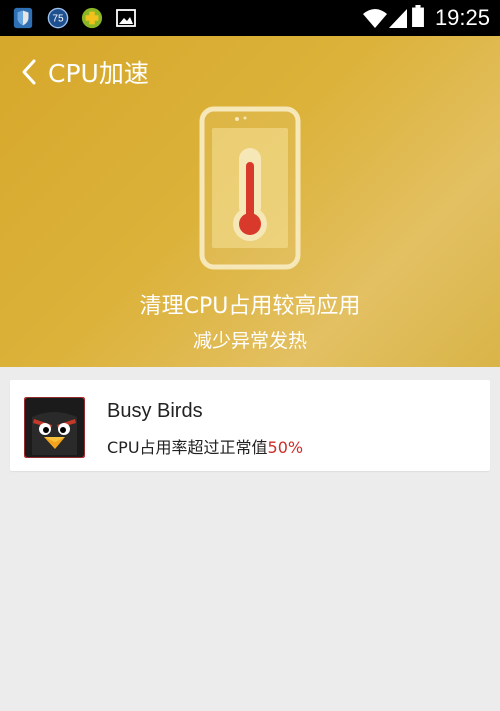  Describe the element at coordinates (462, 17) in the screenshot. I see `status-time: 19:25` at that location.